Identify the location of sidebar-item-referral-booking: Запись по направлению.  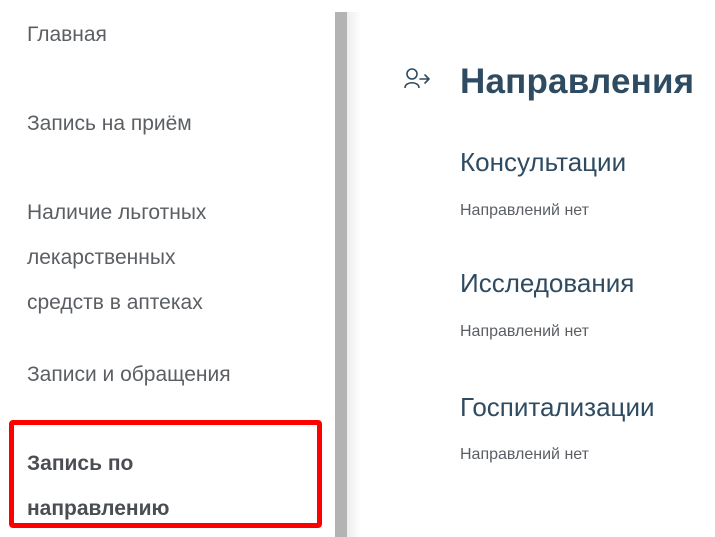
(172, 486).